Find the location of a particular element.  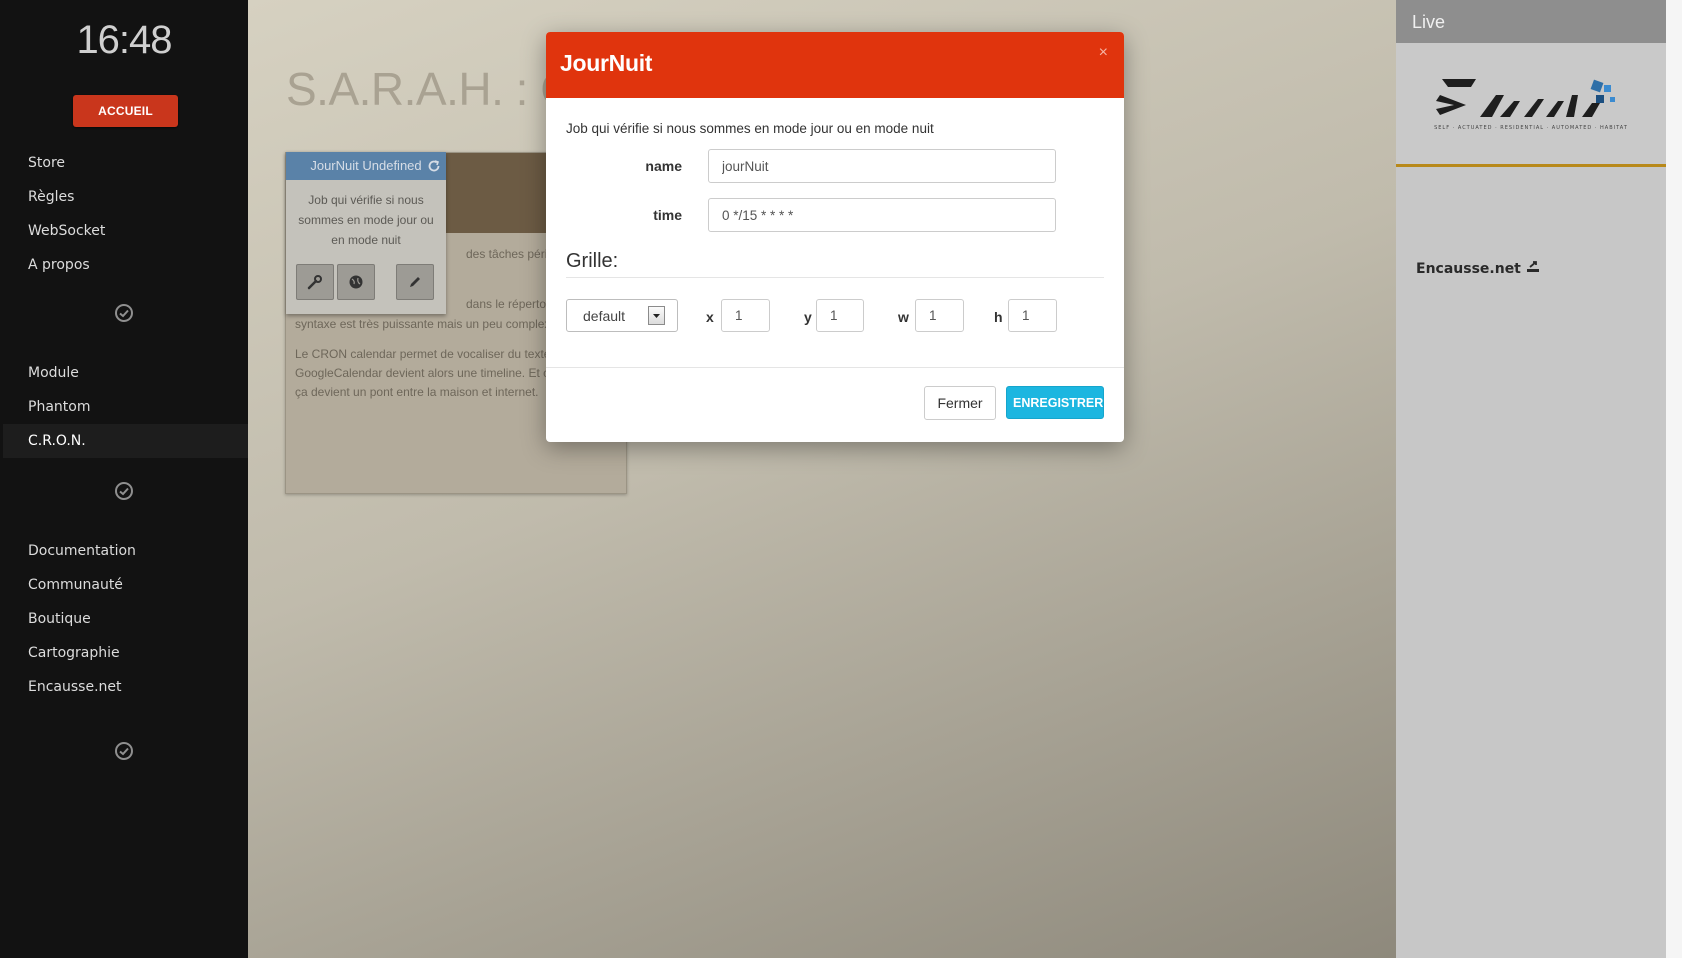

wrench-icon is located at coordinates (314, 282).